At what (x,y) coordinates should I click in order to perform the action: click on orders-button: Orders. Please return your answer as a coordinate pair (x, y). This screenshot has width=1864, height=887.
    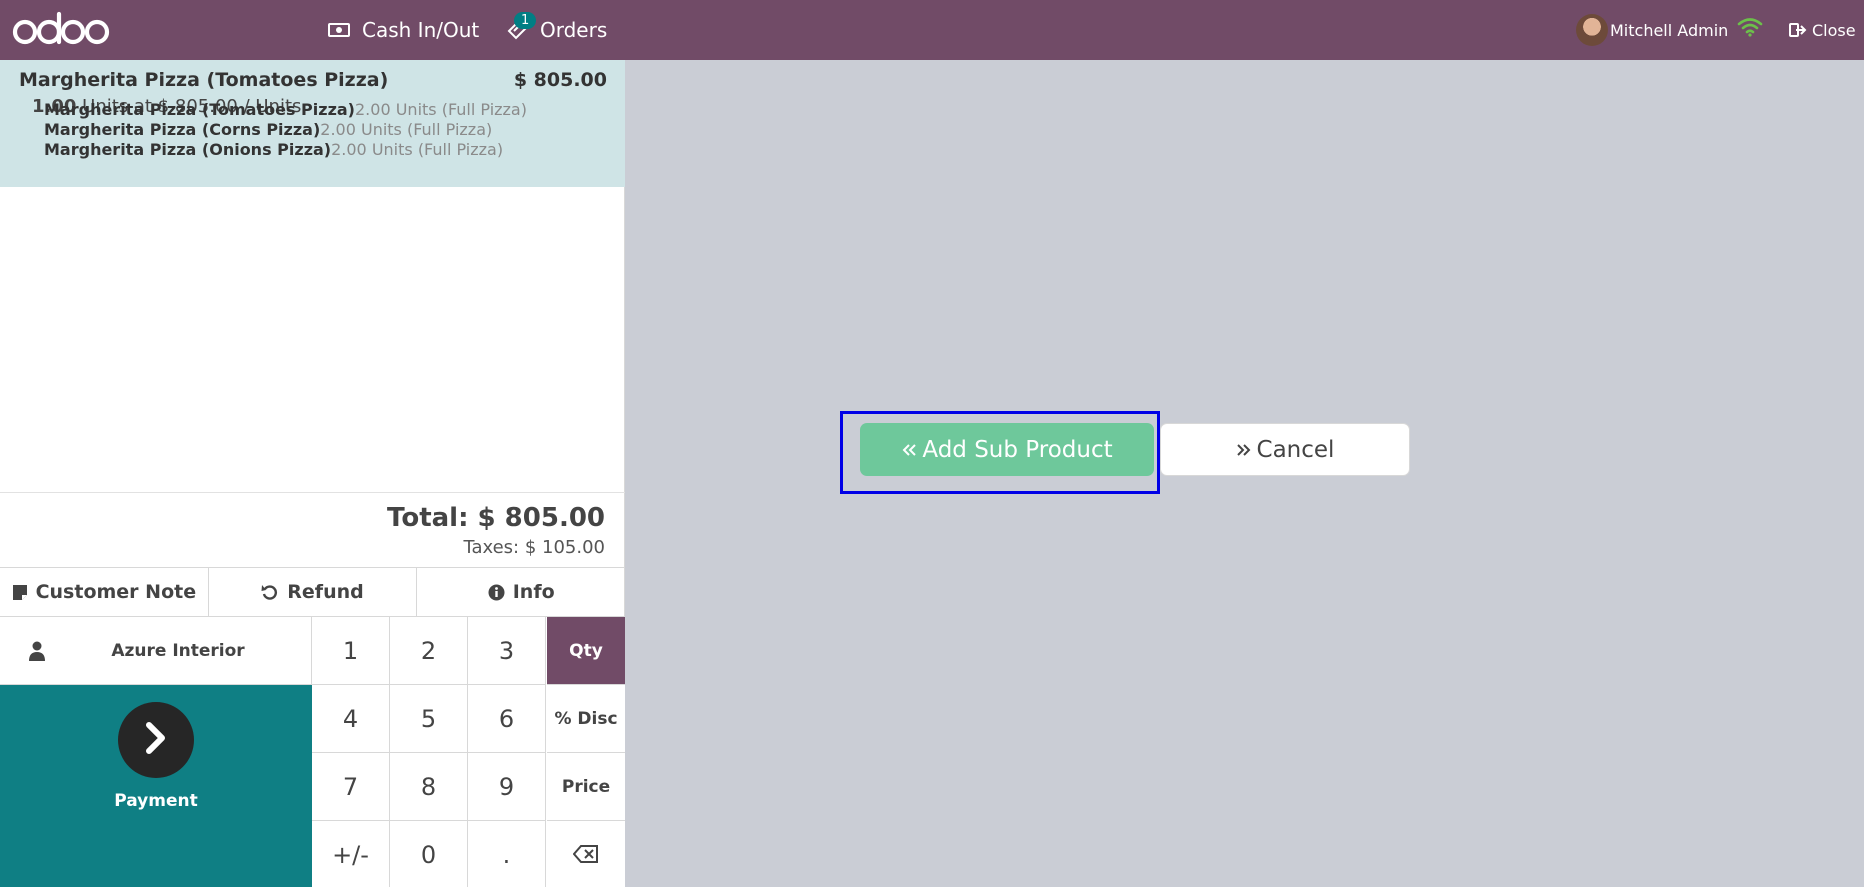
    Looking at the image, I should click on (556, 30).